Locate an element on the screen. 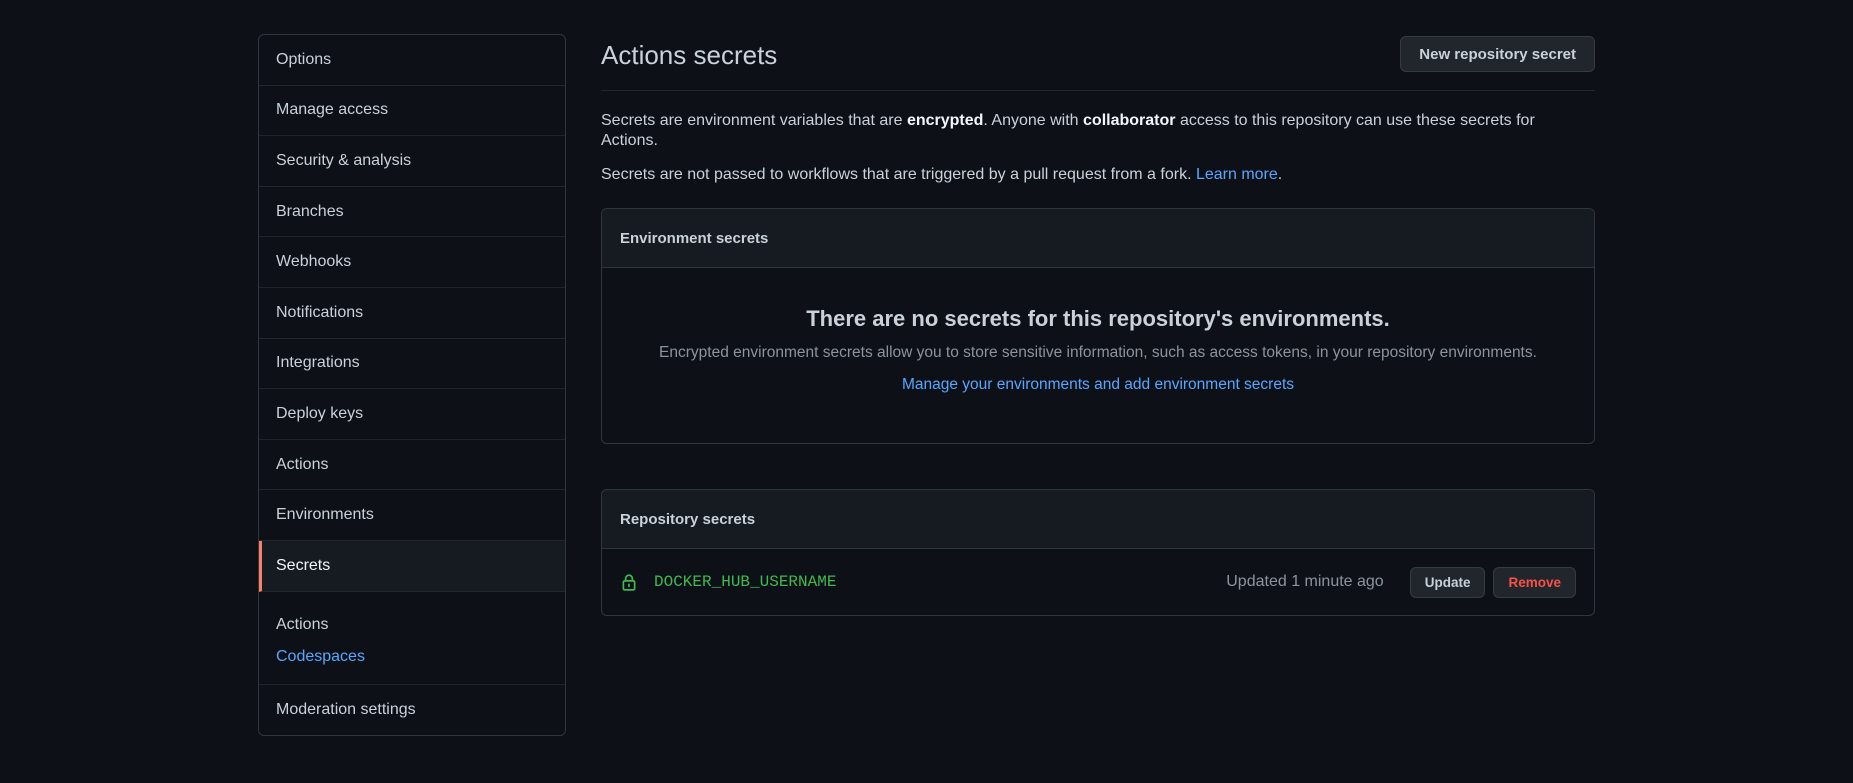  secret-updated-time: Updated 1 minute ago is located at coordinates (1305, 581).